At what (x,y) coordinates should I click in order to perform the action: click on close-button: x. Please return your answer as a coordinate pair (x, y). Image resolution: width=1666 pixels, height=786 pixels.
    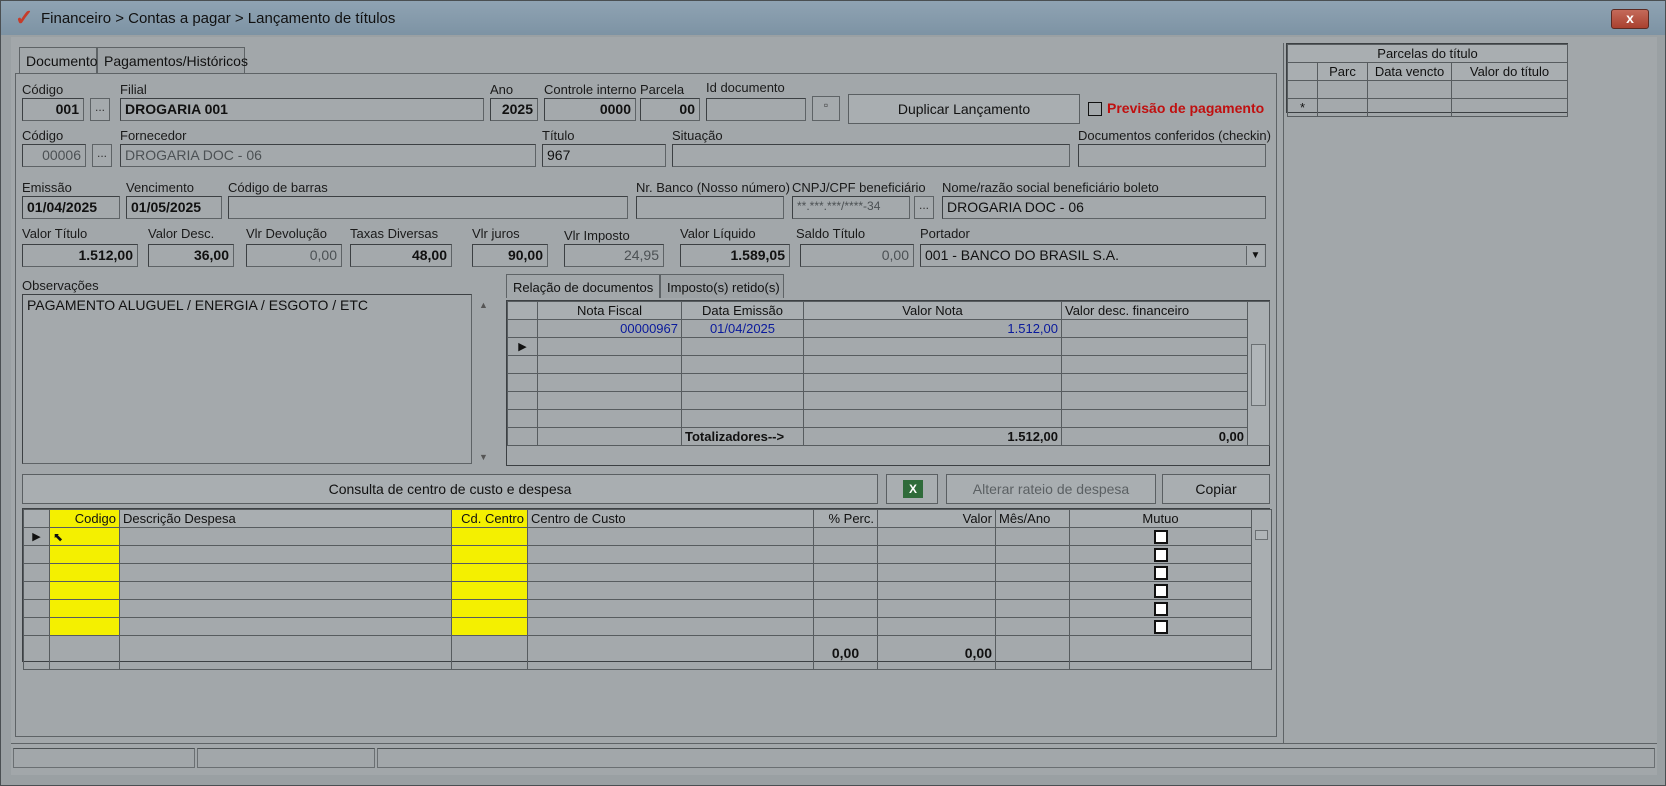
    Looking at the image, I should click on (1630, 19).